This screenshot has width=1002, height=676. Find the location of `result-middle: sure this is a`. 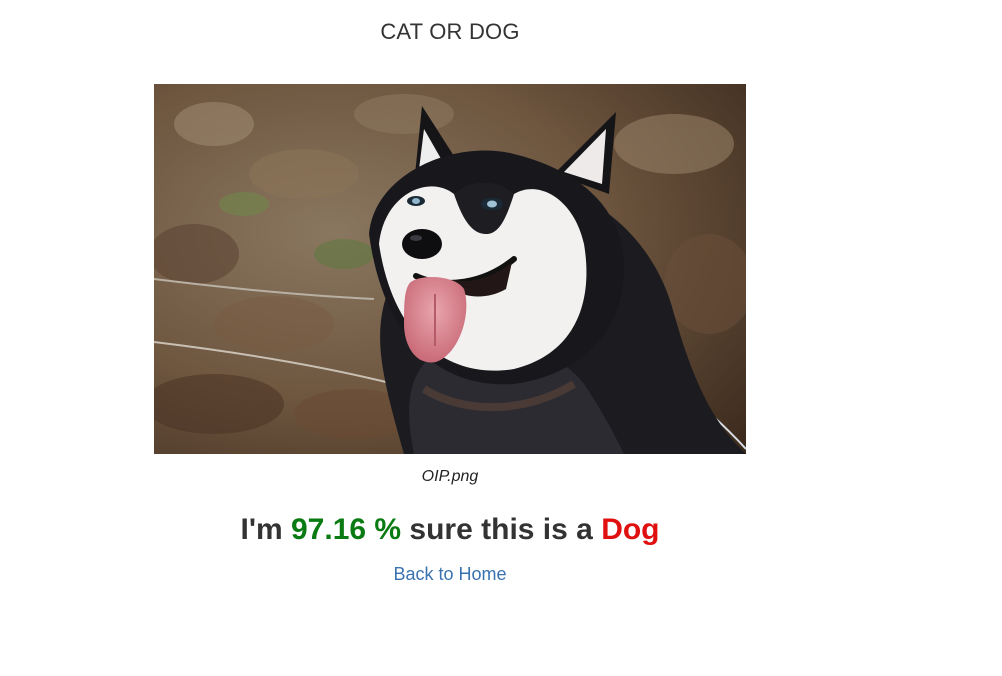

result-middle: sure this is a is located at coordinates (501, 529).